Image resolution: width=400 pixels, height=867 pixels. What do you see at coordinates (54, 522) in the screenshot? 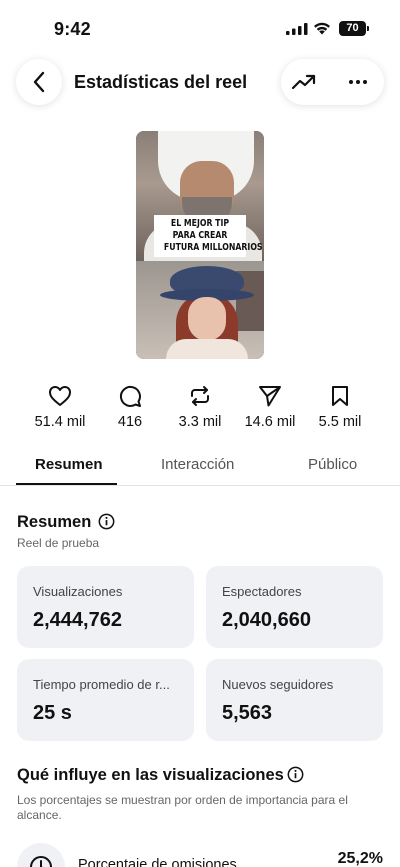
I see `summary-title: Resumen` at bounding box center [54, 522].